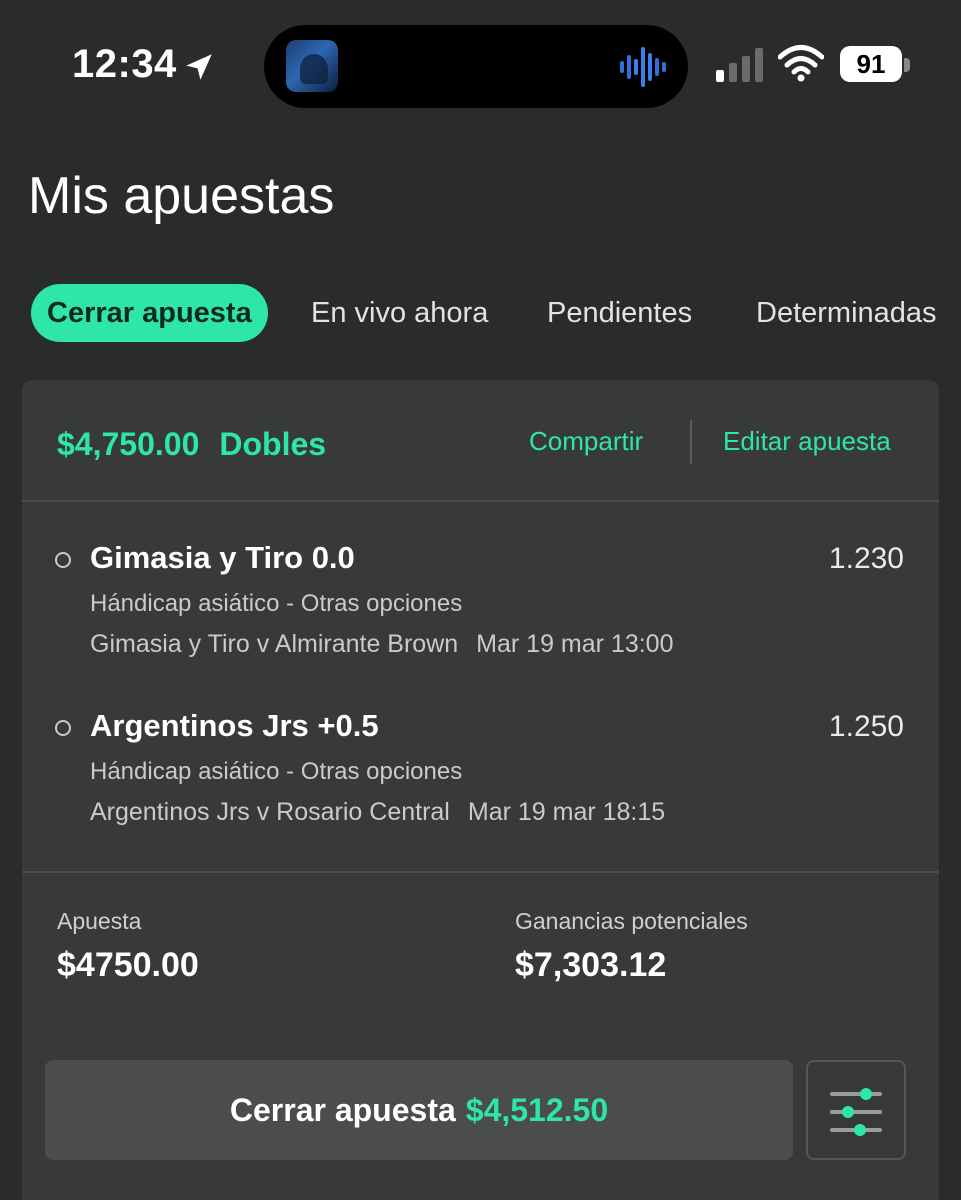 This screenshot has width=961, height=1200. Describe the element at coordinates (807, 441) in the screenshot. I see `edit-bet-button: Editar apuesta` at that location.